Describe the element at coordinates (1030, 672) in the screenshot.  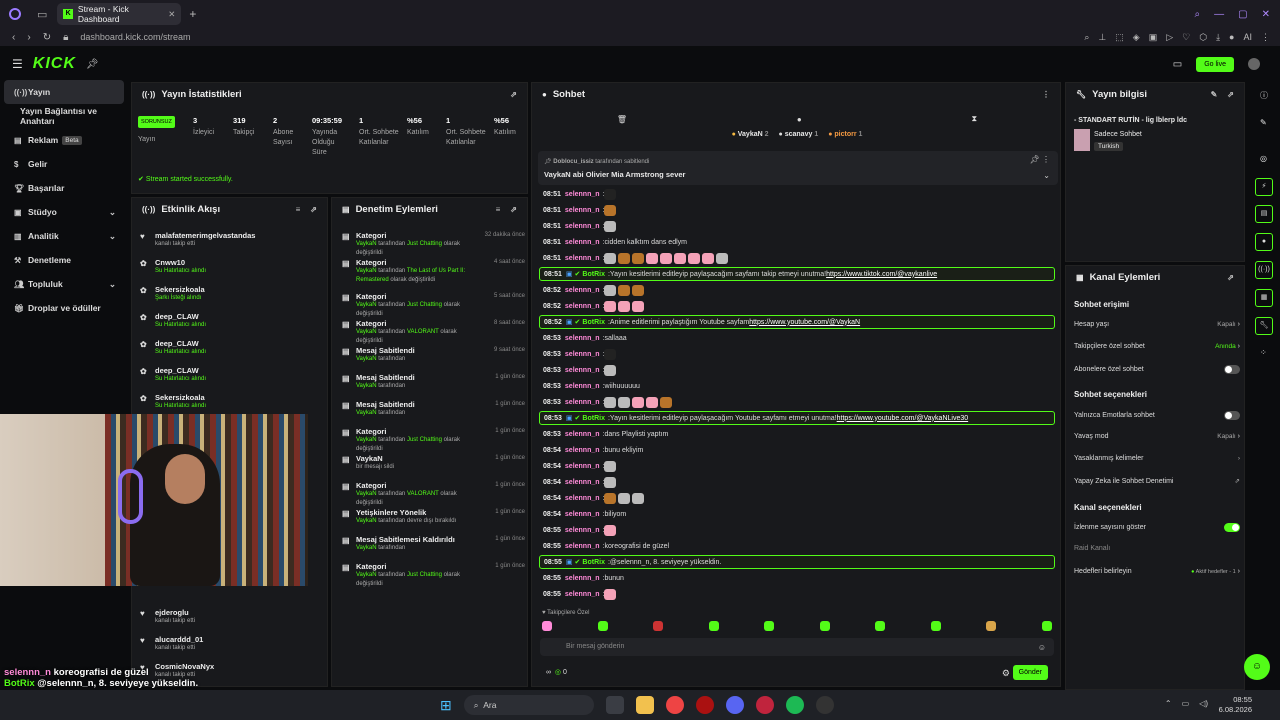
I see `send-button: Gönder` at that location.